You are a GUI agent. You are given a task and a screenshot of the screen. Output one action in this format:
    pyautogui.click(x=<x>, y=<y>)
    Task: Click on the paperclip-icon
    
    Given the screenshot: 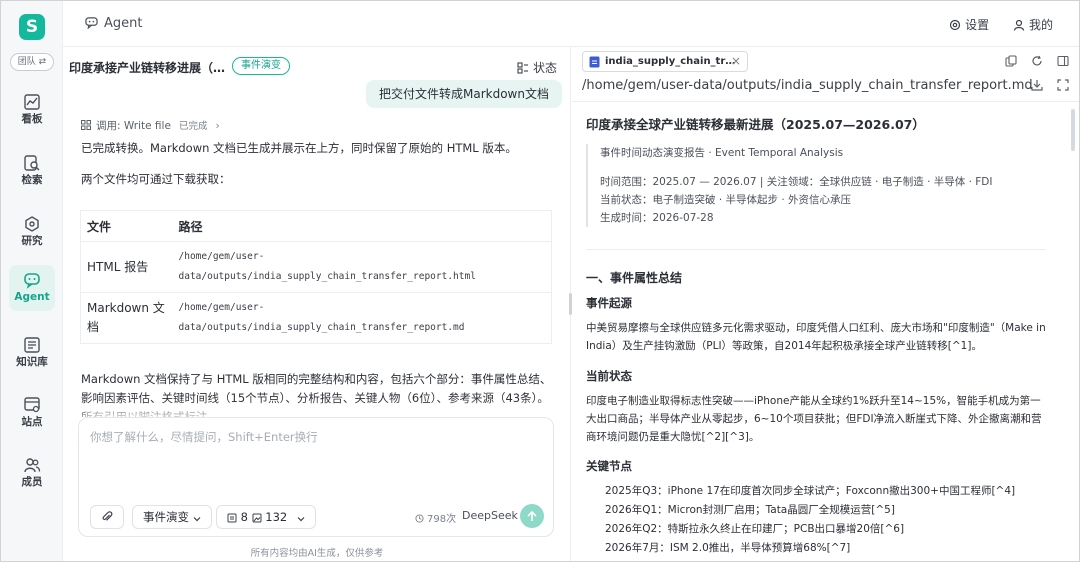 What is the action you would take?
    pyautogui.click(x=107, y=516)
    